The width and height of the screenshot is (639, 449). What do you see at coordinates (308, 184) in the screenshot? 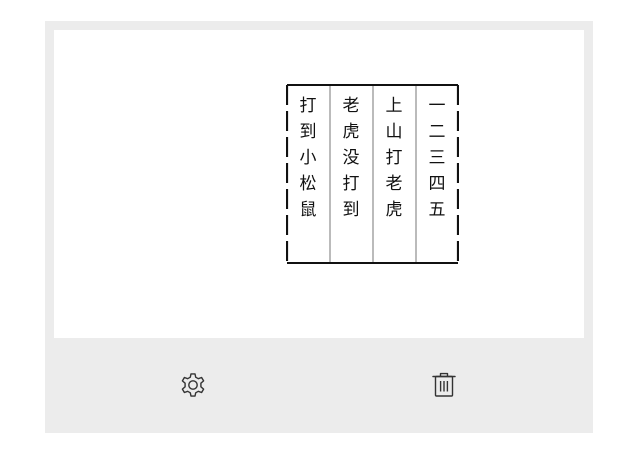
I see `poem-char: 松` at bounding box center [308, 184].